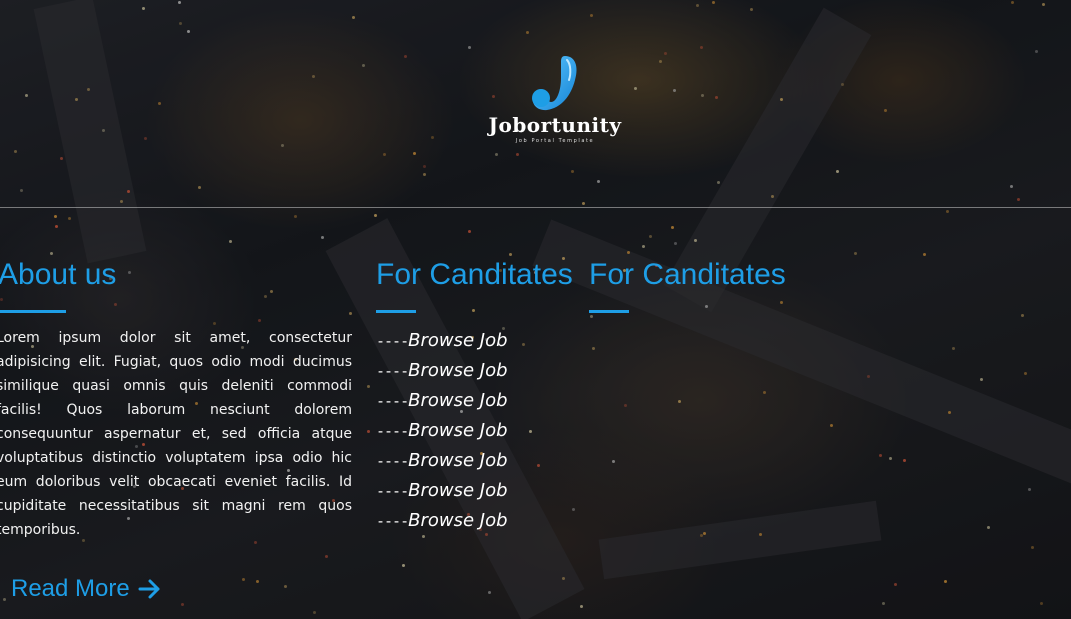 The height and width of the screenshot is (619, 1071). I want to click on read-more-link: Read More, so click(86, 589).